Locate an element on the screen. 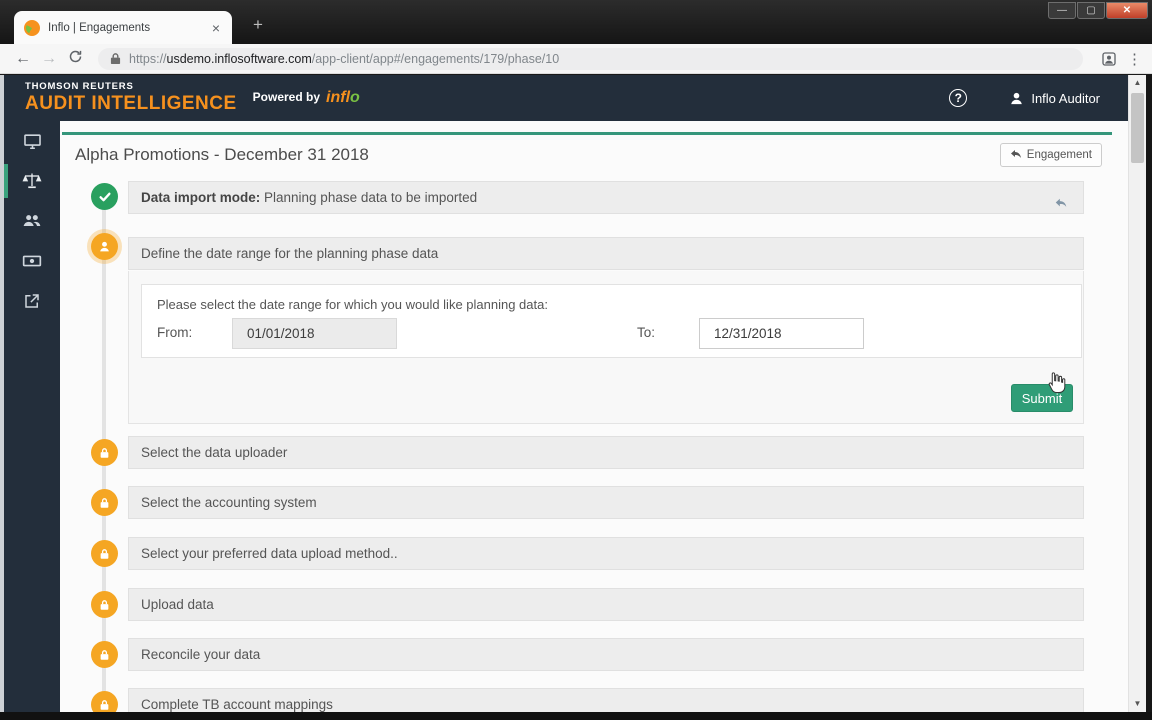 Image resolution: width=1152 pixels, height=720 pixels. sidebar-item-engagements is located at coordinates (32, 181).